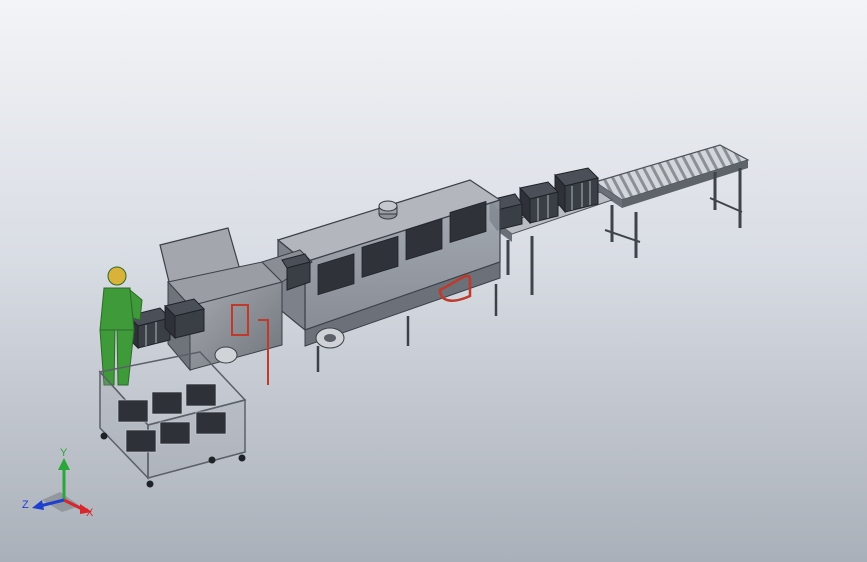  I want to click on x-axis-label: X, so click(90, 513).